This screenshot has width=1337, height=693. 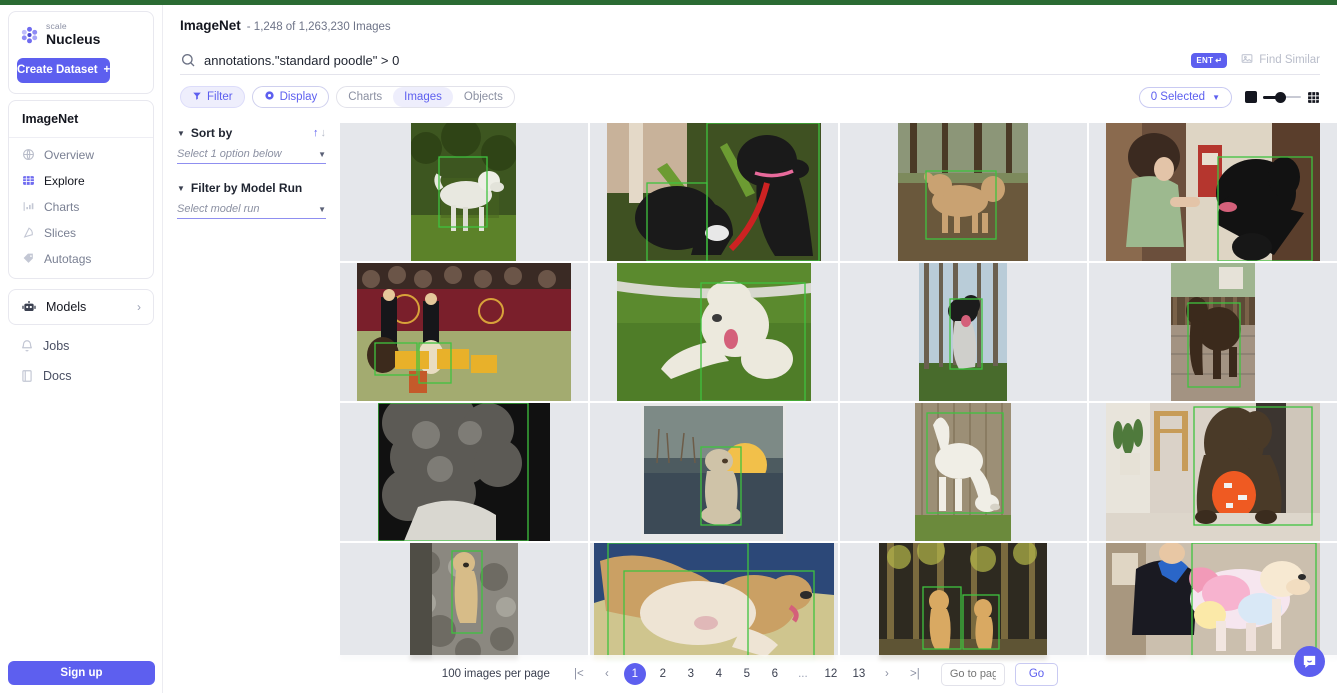 I want to click on view-tabs: Charts Images Objects, so click(x=425, y=97).